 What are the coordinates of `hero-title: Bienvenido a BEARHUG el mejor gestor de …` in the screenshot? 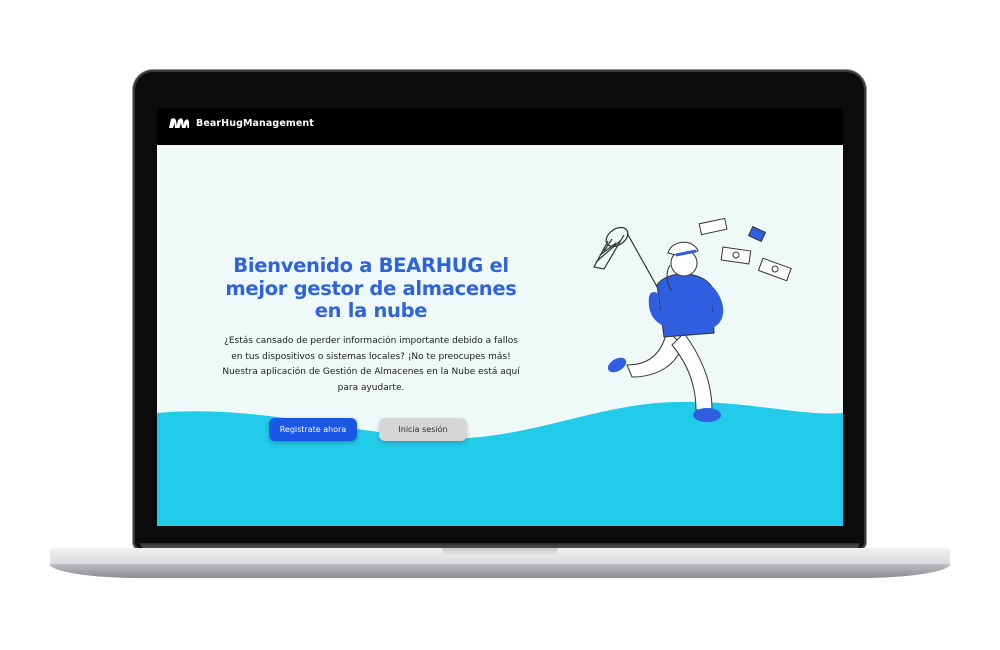 It's located at (371, 288).